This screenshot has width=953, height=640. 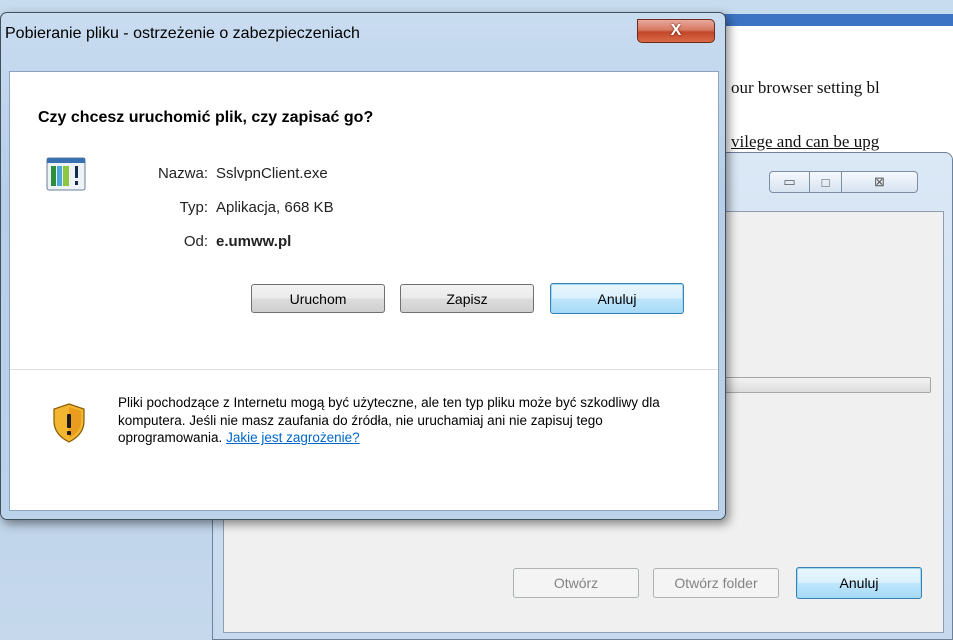 I want to click on maximize-button: □, so click(x=826, y=182).